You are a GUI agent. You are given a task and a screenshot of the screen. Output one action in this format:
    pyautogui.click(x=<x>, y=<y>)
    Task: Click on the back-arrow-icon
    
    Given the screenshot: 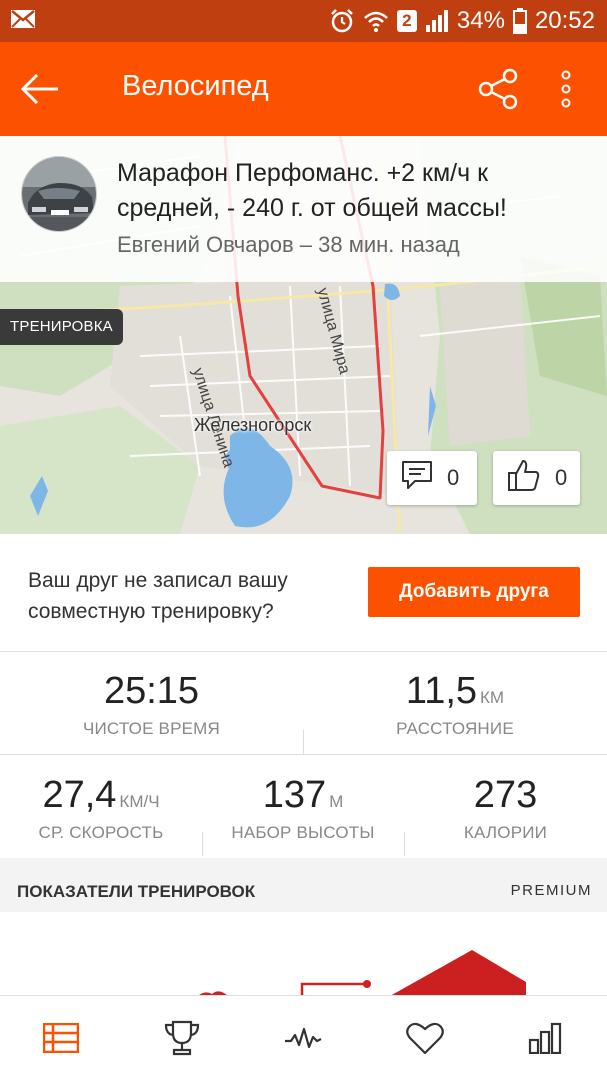 What is the action you would take?
    pyautogui.click(x=40, y=91)
    